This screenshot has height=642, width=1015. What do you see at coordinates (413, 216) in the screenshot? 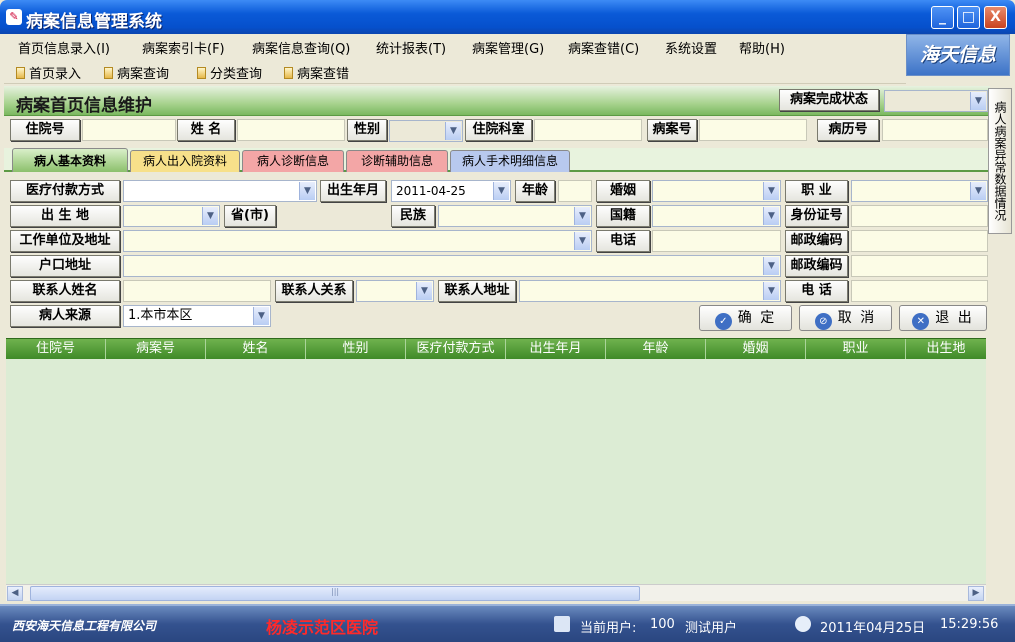
I see `ethnicity-label: 民族` at bounding box center [413, 216].